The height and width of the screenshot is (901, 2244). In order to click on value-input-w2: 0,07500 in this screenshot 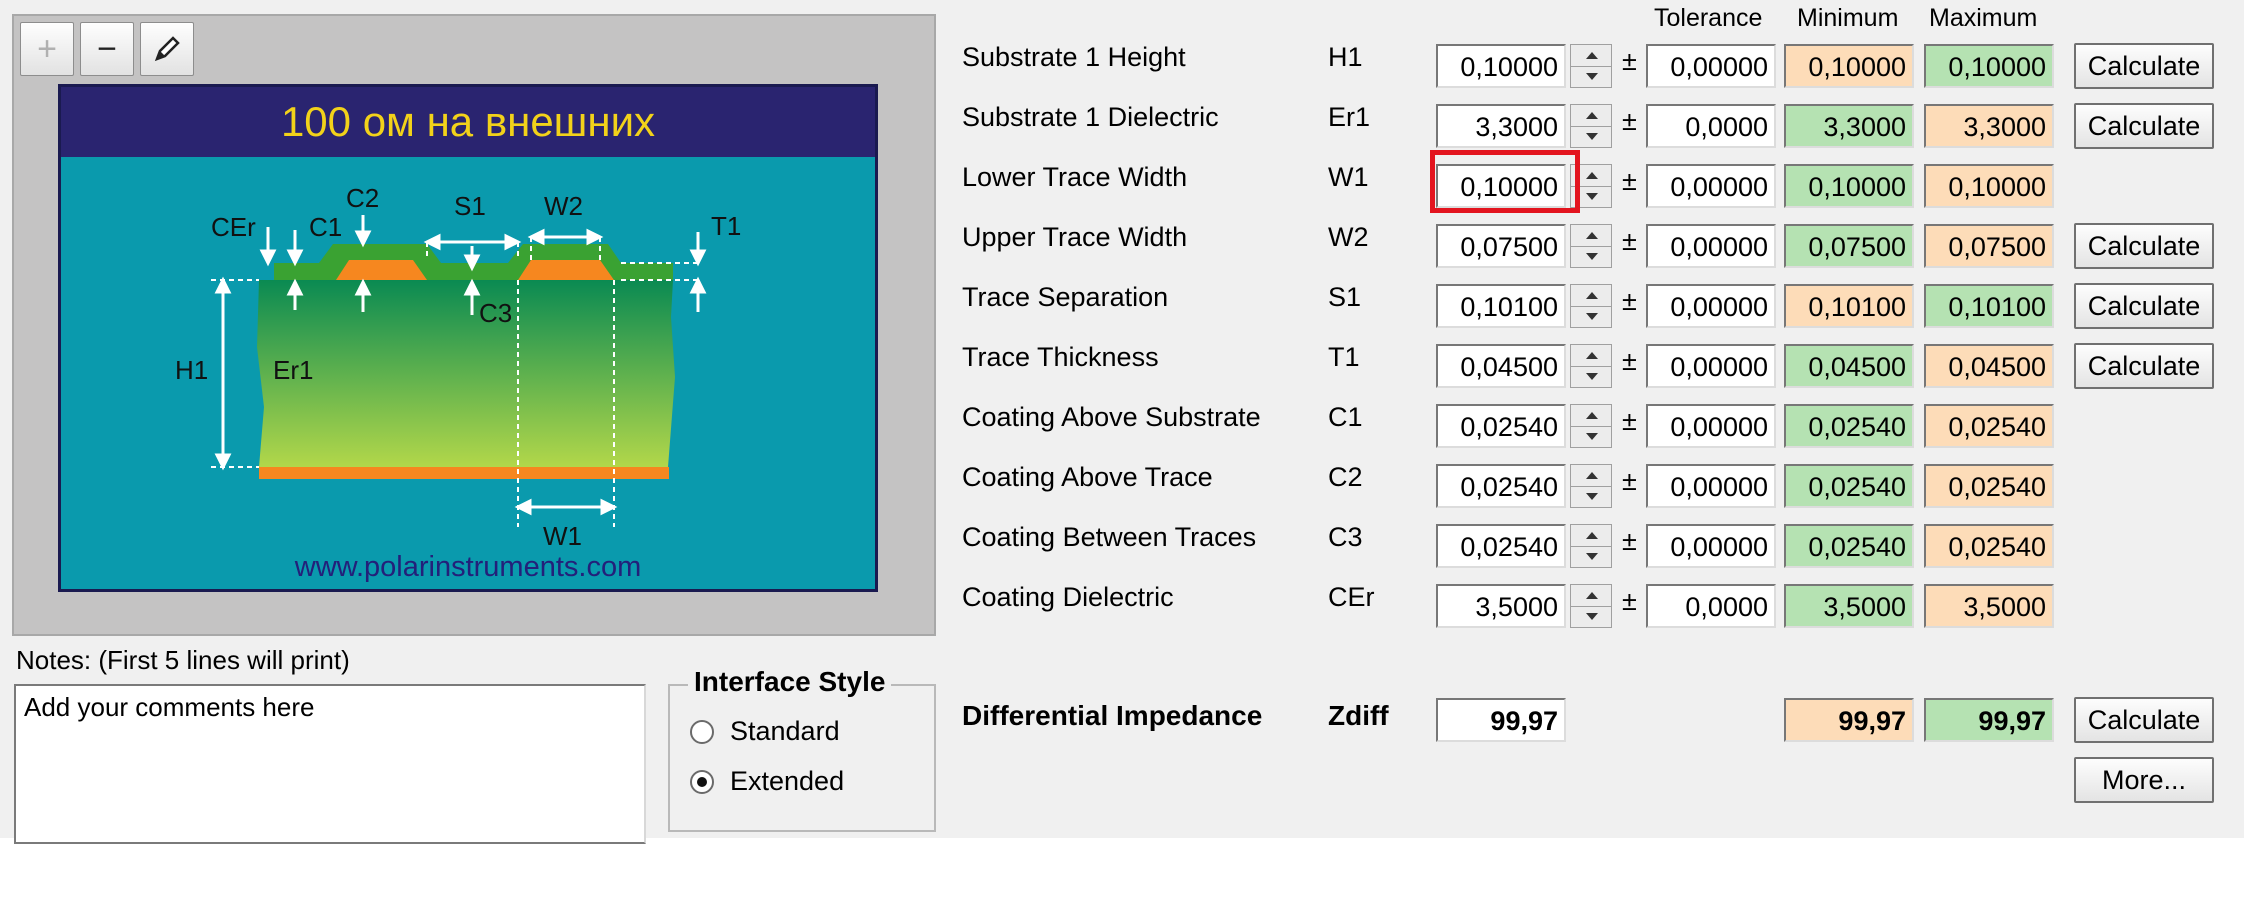, I will do `click(1501, 246)`.